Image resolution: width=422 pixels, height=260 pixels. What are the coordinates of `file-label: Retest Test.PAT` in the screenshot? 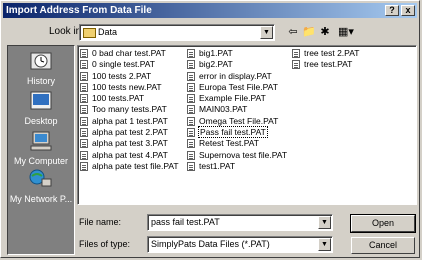 It's located at (229, 143).